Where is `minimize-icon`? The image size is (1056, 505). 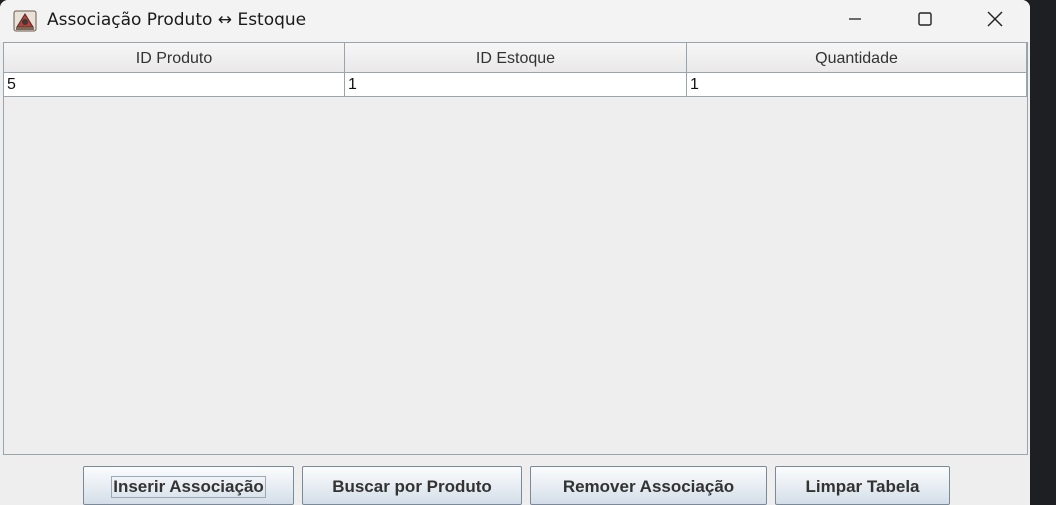 minimize-icon is located at coordinates (855, 21).